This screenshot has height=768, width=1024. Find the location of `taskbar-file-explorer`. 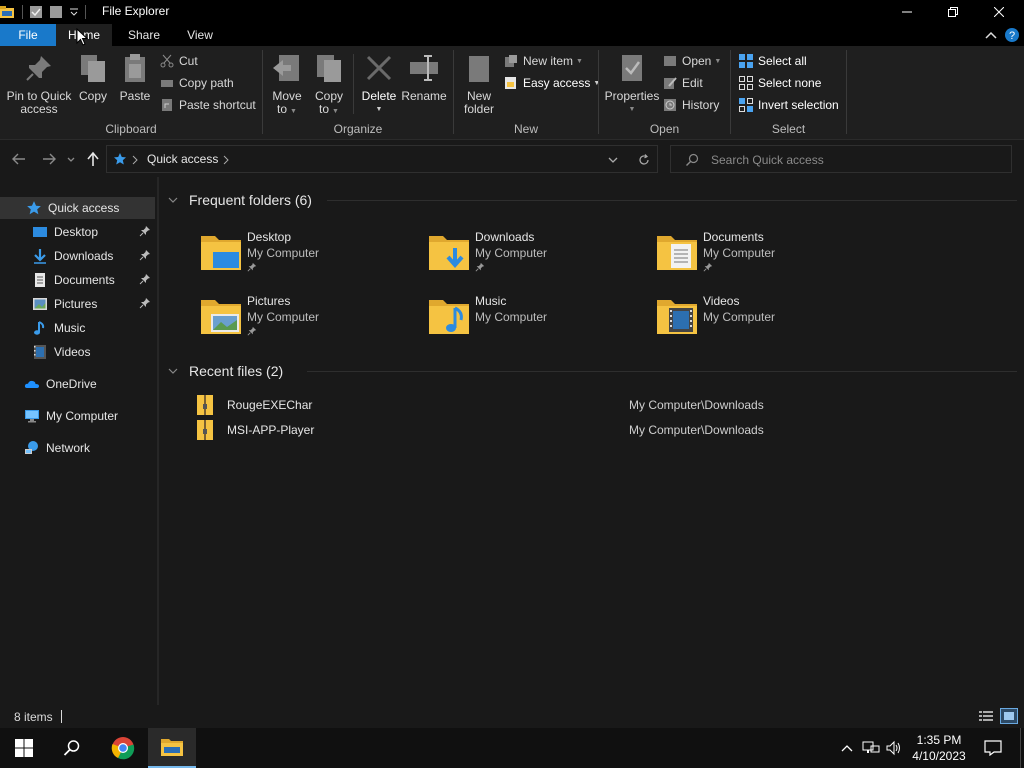

taskbar-file-explorer is located at coordinates (172, 748).